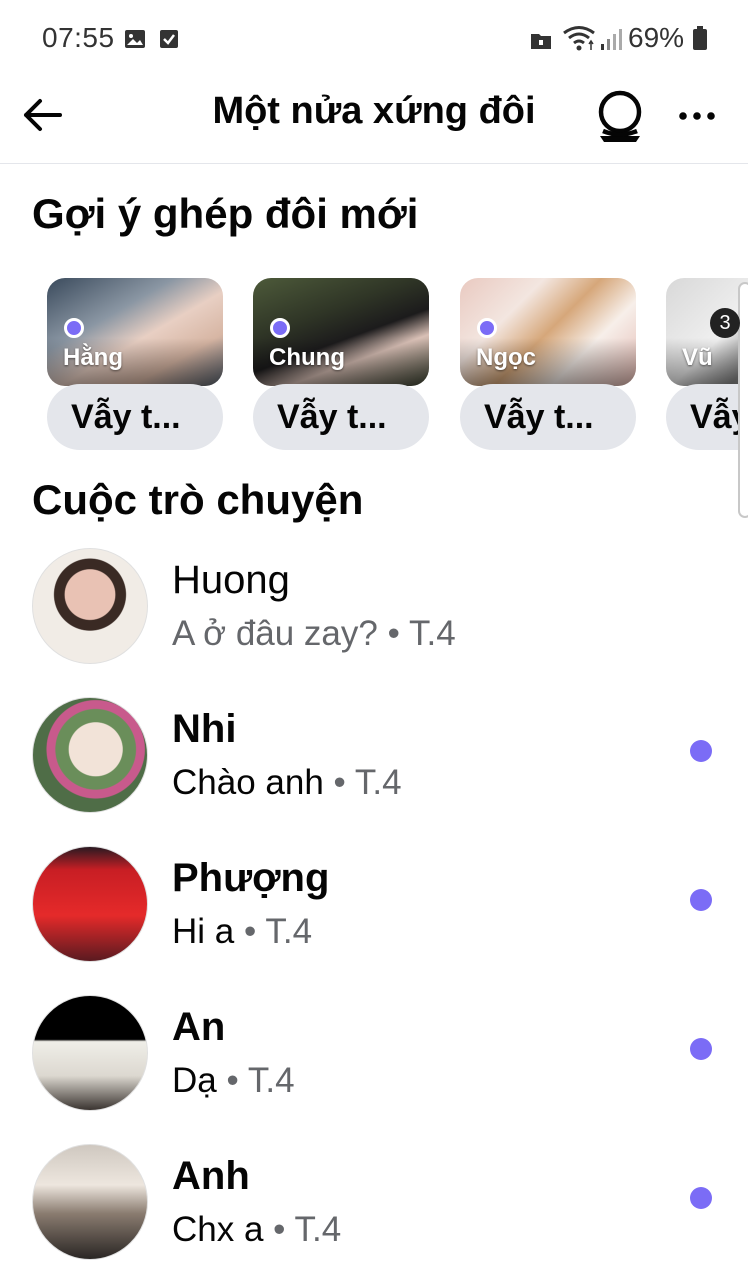 The width and height of the screenshot is (748, 1280). I want to click on suggestion-name: Chung, so click(307, 357).